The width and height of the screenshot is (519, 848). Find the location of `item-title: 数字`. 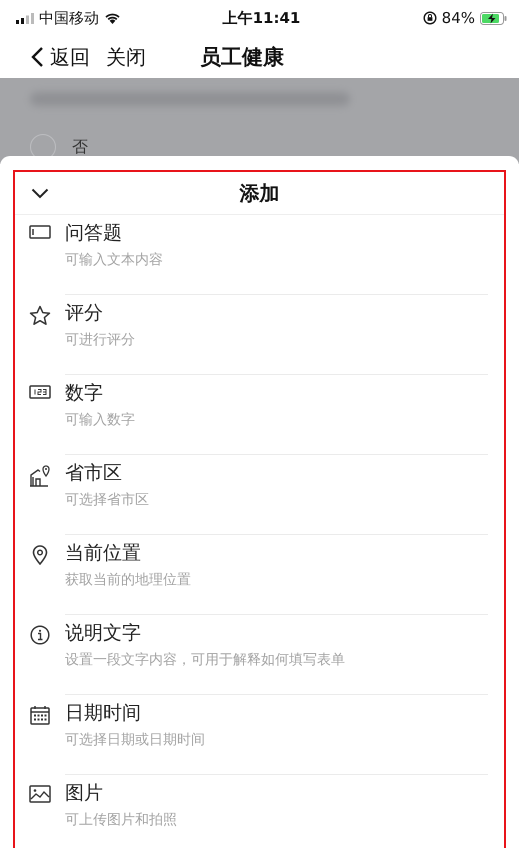

item-title: 数字 is located at coordinates (84, 393).